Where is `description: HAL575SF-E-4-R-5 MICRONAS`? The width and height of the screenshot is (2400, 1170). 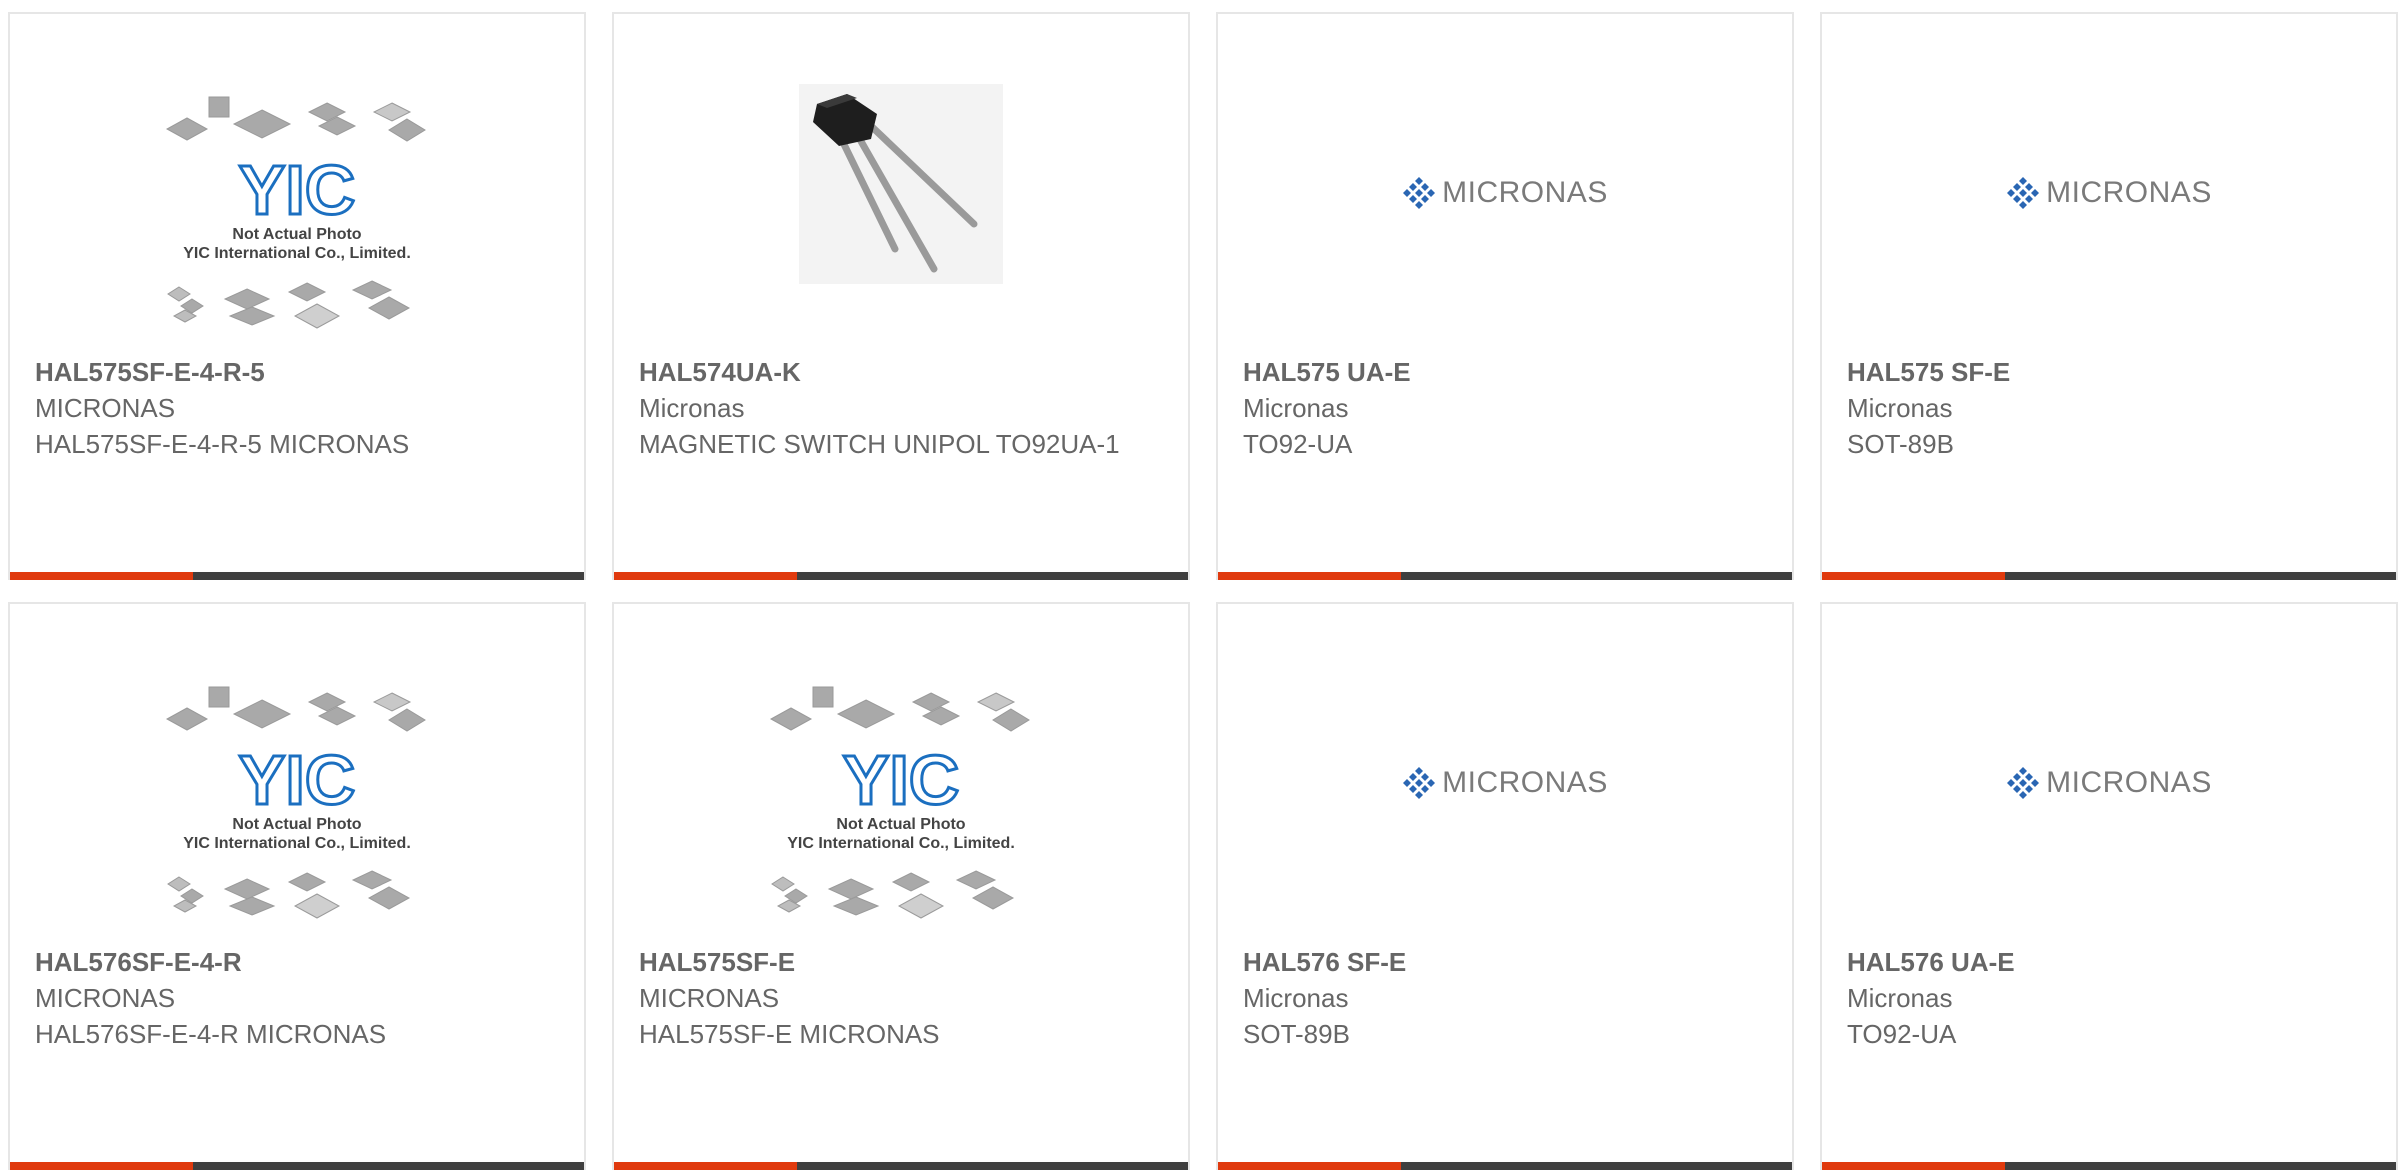 description: HAL575SF-E-4-R-5 MICRONAS is located at coordinates (222, 444).